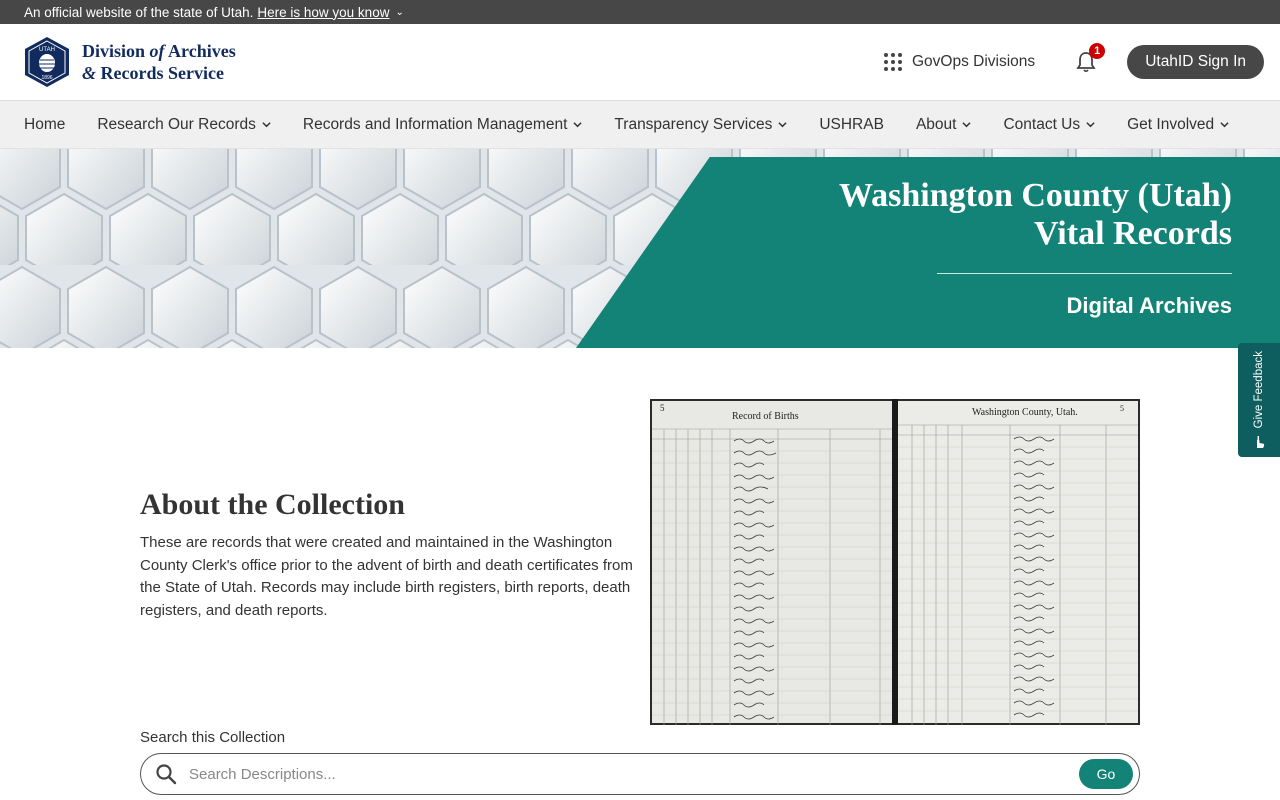  I want to click on notifications-button: 1, so click(1089, 59).